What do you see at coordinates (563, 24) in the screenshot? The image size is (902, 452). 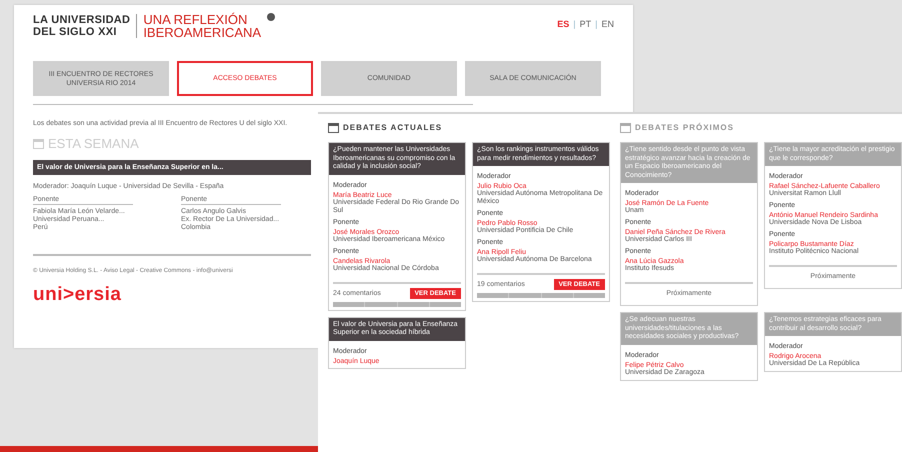 I see `language-link: ES` at bounding box center [563, 24].